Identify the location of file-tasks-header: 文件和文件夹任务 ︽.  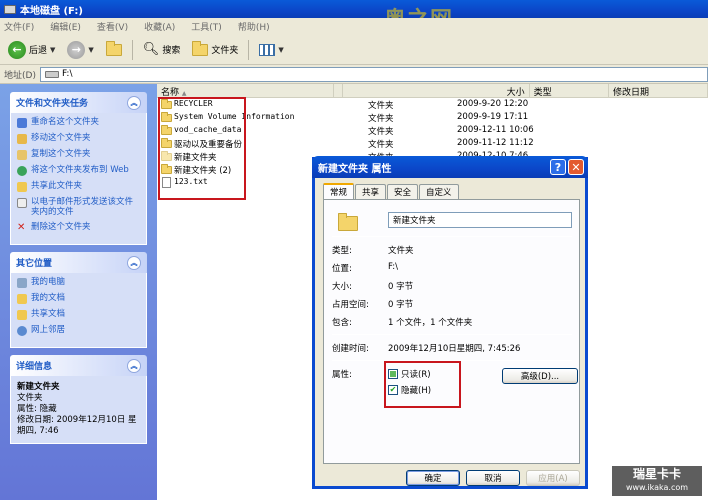
(78, 102).